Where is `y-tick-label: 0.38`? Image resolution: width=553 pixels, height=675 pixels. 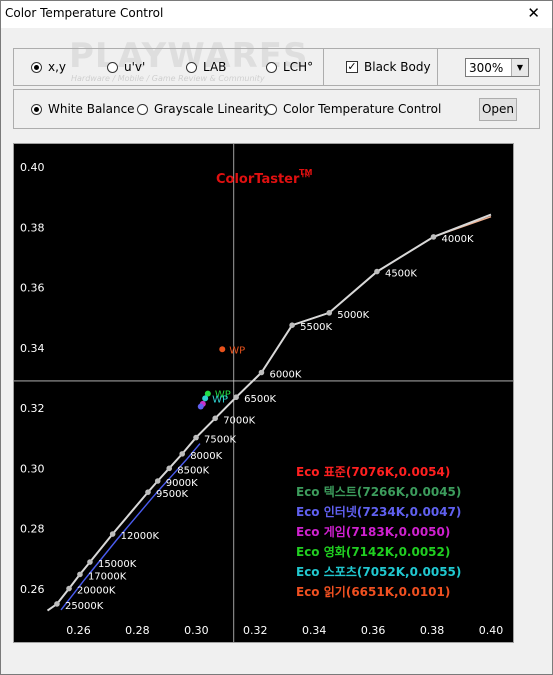 y-tick-label: 0.38 is located at coordinates (32, 227).